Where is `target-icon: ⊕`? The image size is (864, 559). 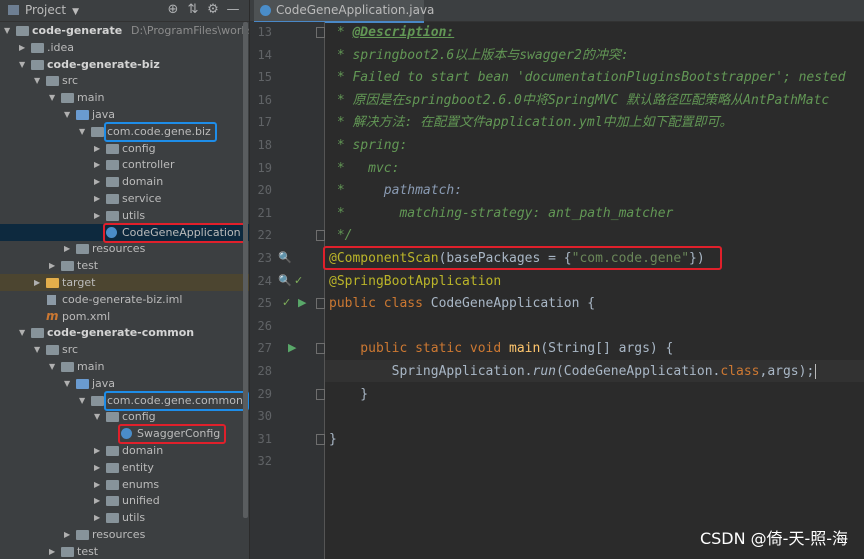
target-icon: ⊕ is located at coordinates (173, 9).